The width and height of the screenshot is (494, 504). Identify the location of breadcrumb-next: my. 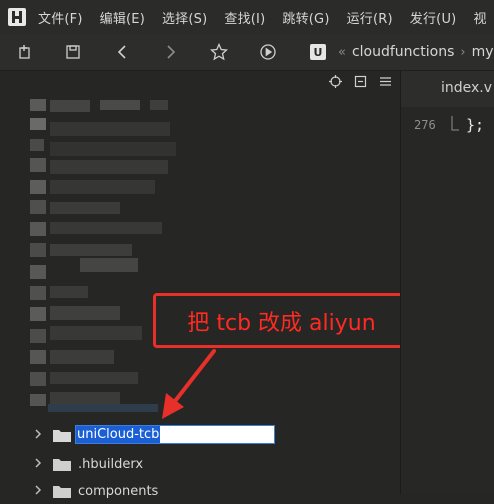
(483, 52).